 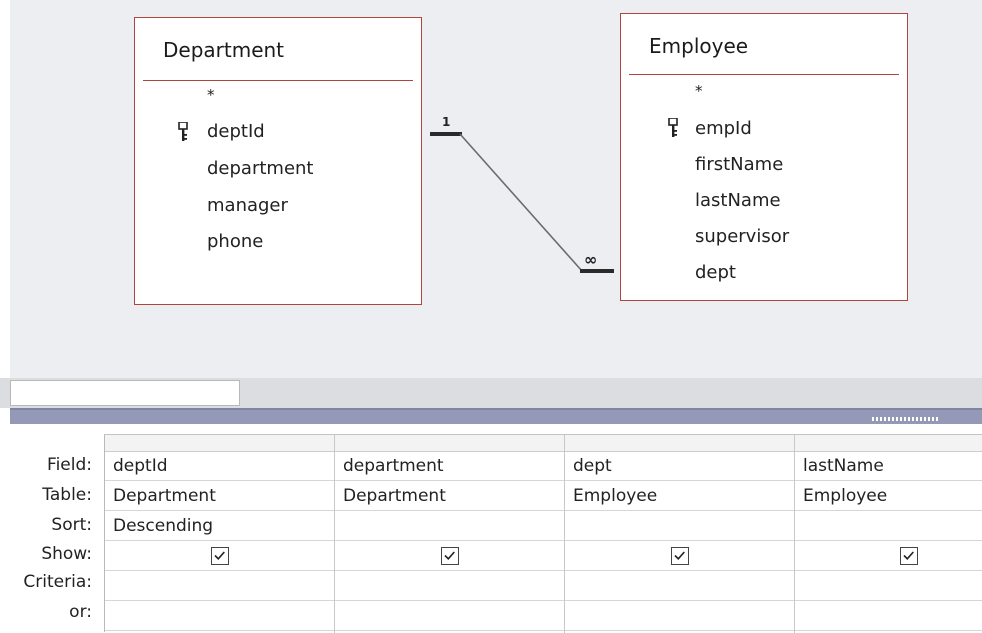 What do you see at coordinates (888, 466) in the screenshot?
I see `field-cell: lastName` at bounding box center [888, 466].